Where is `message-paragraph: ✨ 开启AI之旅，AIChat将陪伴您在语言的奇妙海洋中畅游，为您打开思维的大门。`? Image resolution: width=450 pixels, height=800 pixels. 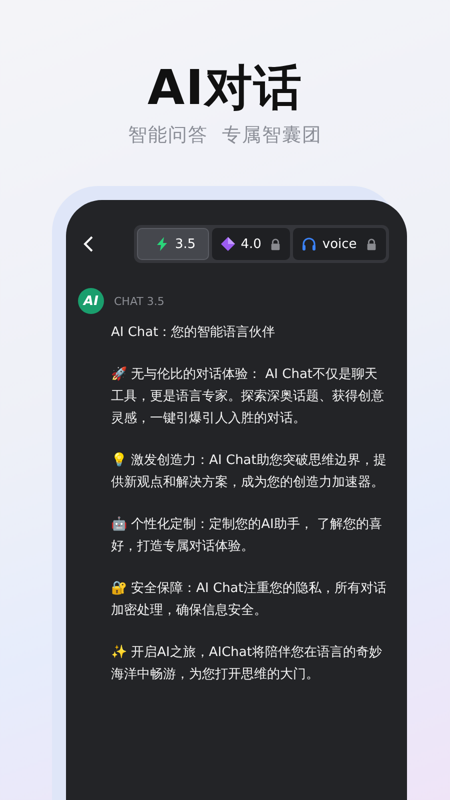
message-paragraph: ✨ 开启AI之旅，AIChat将陪伴您在语言的奇妙海洋中畅游，为您打开思维的大门。 is located at coordinates (247, 664).